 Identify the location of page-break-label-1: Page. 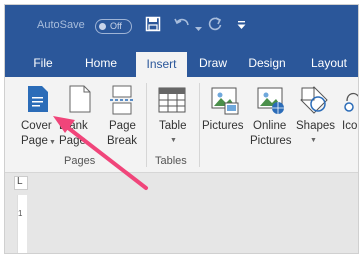
(122, 126).